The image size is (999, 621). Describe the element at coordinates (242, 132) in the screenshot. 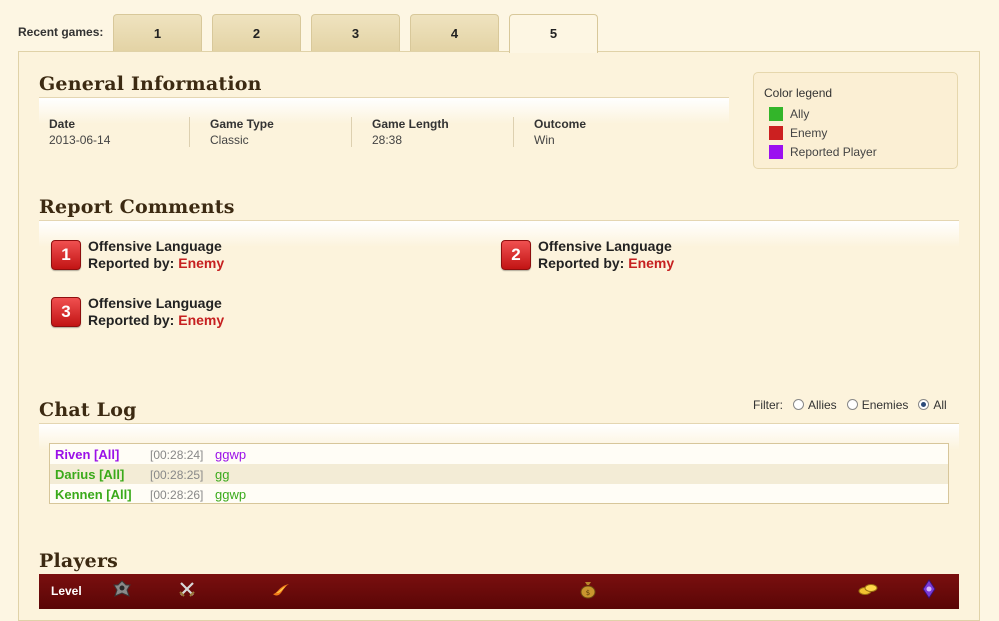

I see `info-game-type: Game Type Classic` at that location.